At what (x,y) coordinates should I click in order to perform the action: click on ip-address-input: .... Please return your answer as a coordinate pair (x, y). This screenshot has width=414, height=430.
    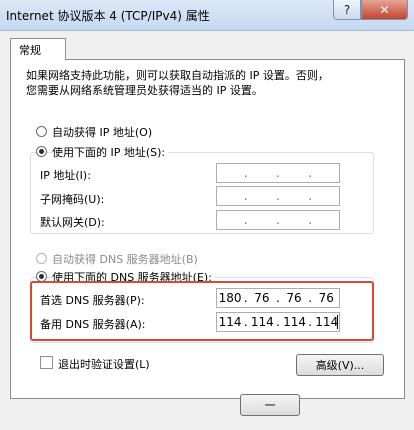
    Looking at the image, I should click on (278, 173).